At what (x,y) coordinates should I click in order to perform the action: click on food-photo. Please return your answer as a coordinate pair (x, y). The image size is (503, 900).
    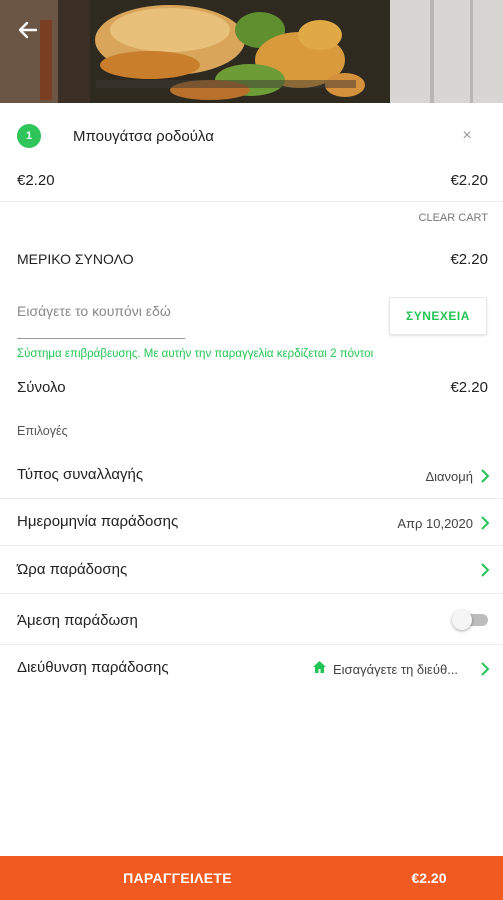
    Looking at the image, I should click on (251, 51).